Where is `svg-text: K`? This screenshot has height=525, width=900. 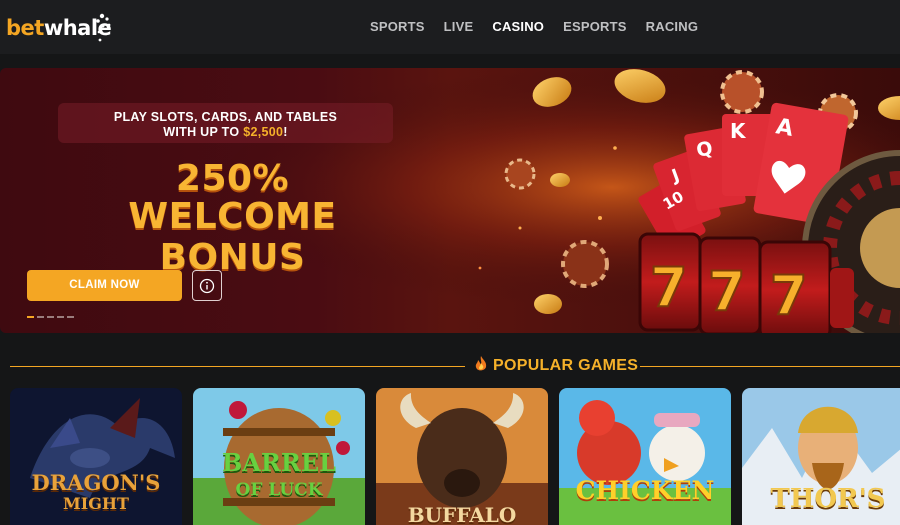
svg-text: K is located at coordinates (738, 131).